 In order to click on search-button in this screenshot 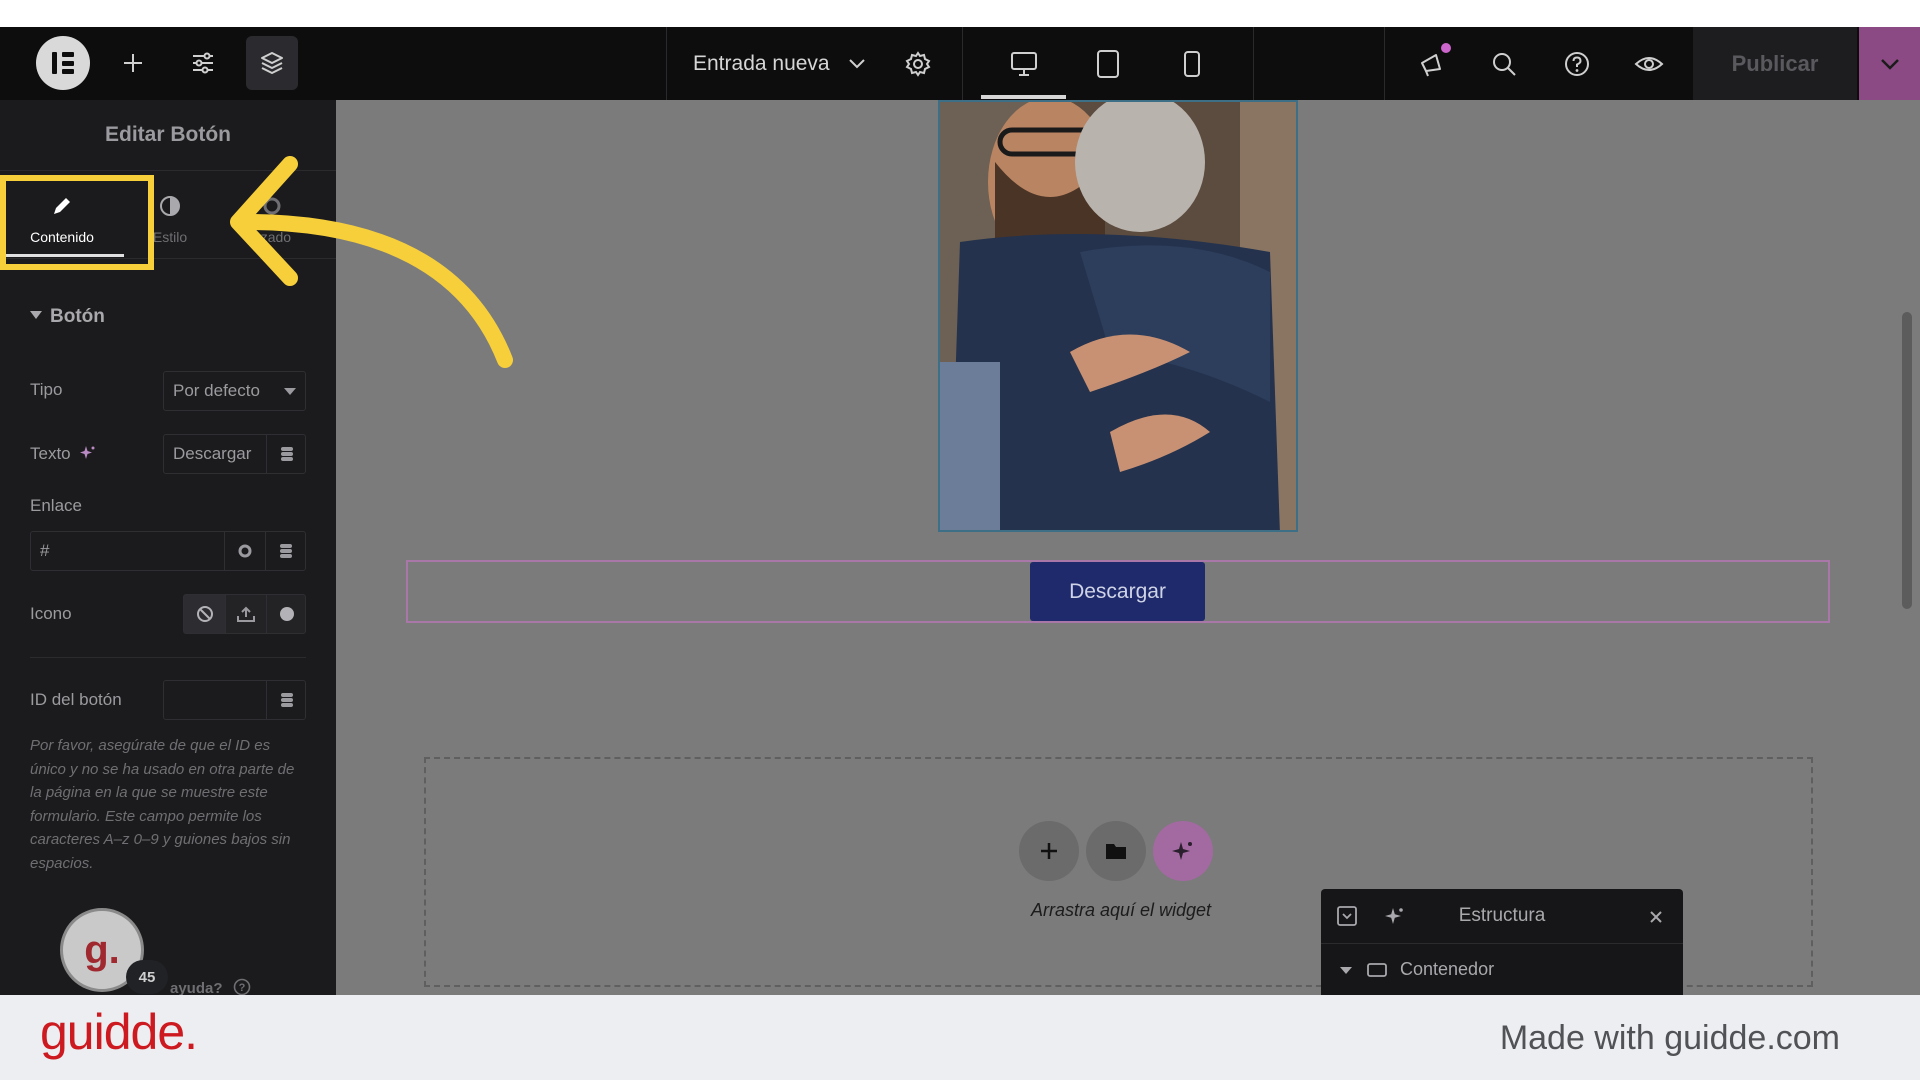, I will do `click(1504, 63)`.